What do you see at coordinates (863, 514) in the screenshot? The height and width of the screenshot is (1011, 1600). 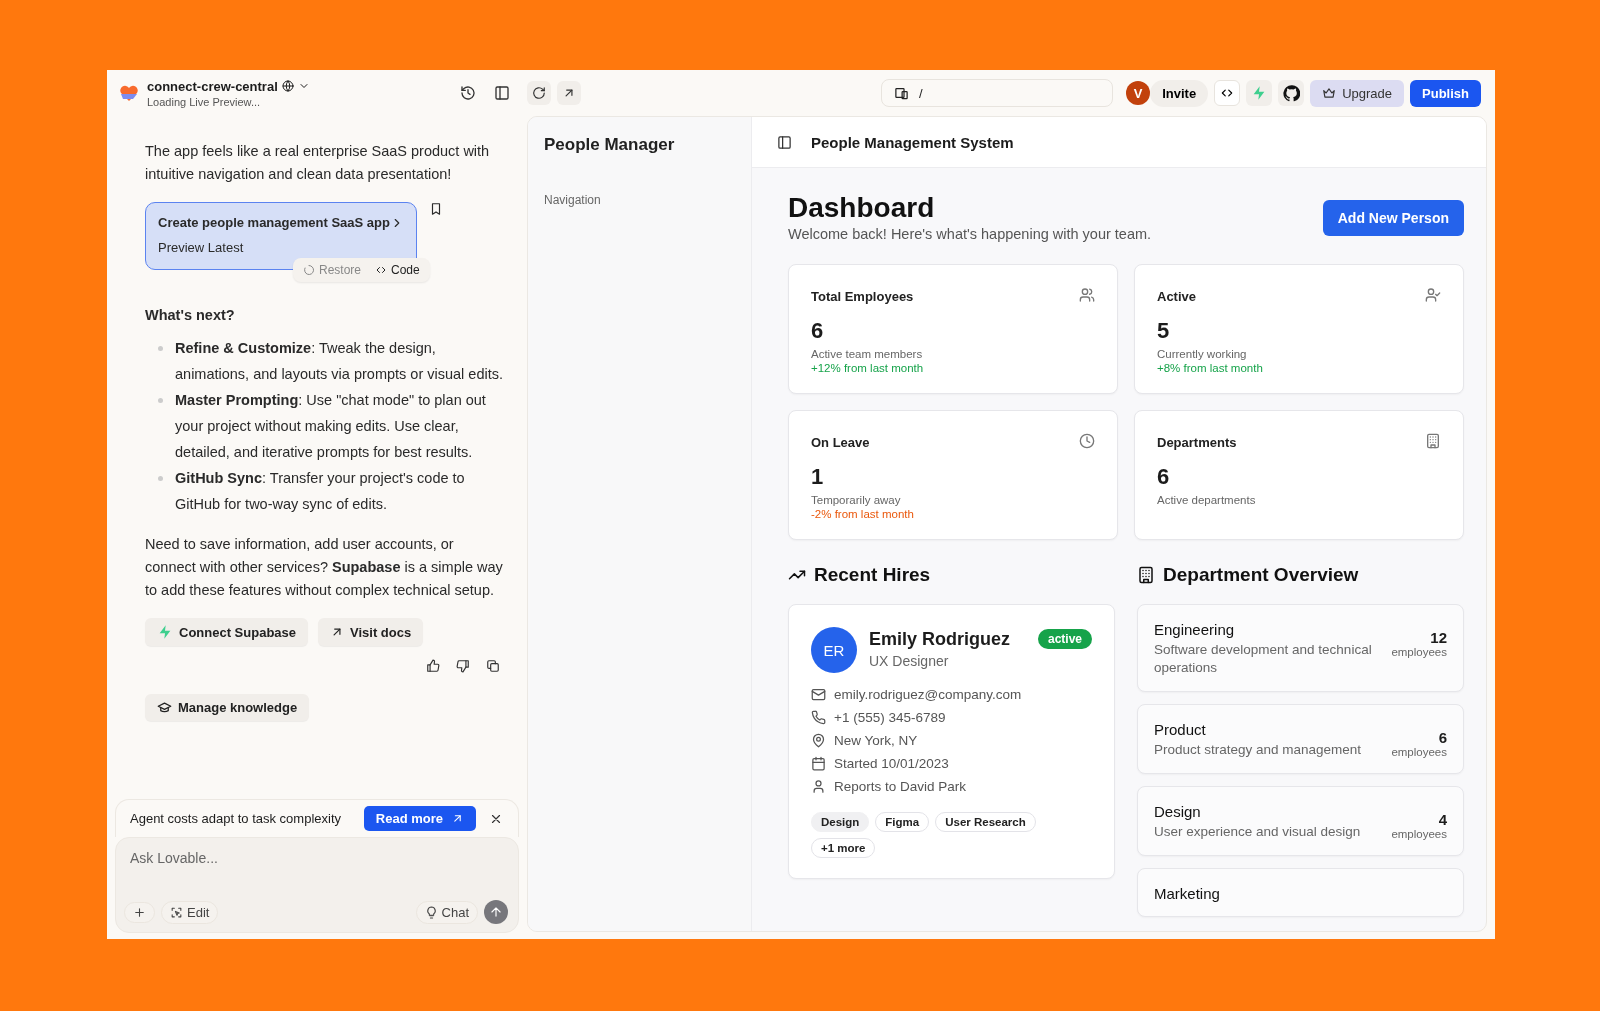 I see `stat-change: -2% from last month` at bounding box center [863, 514].